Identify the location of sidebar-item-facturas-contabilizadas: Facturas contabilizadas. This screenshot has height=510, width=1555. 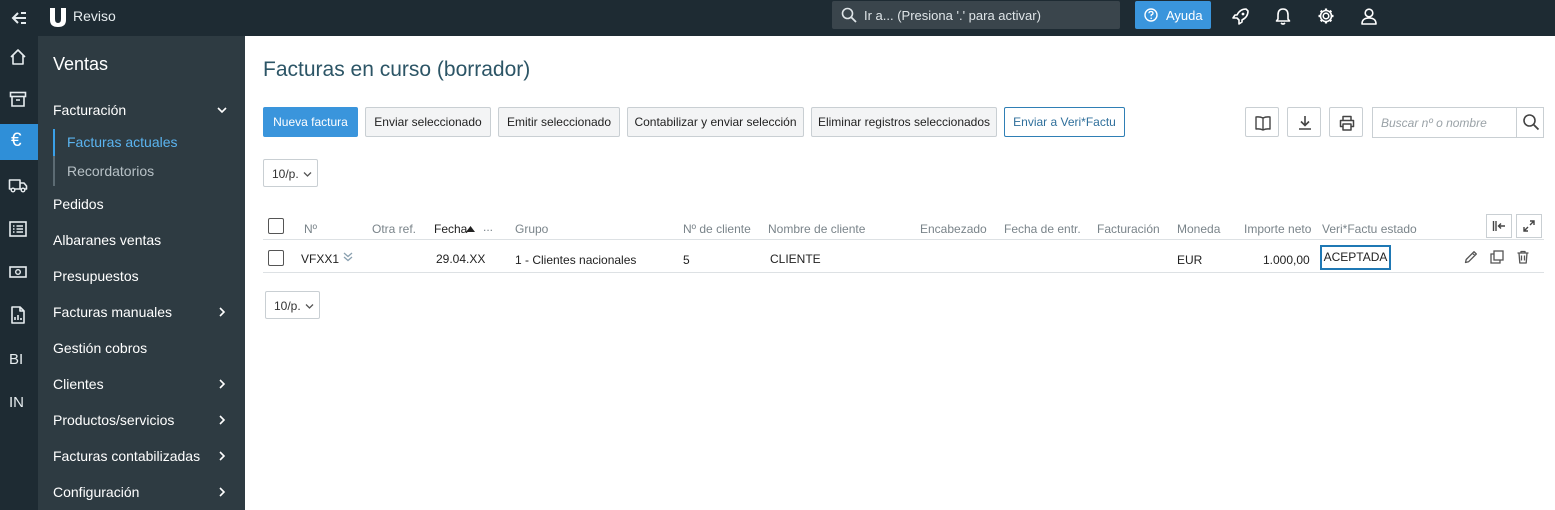
(126, 456).